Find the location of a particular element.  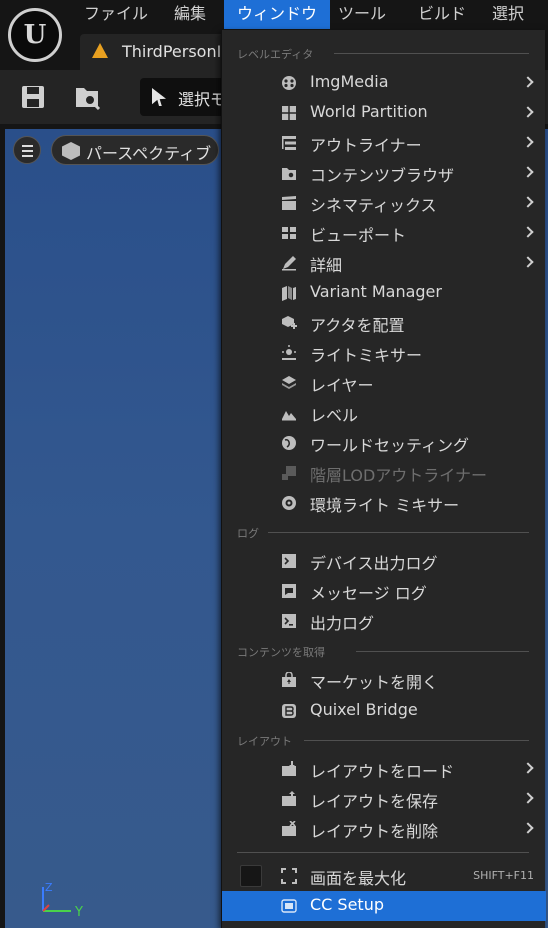

details-pencil-icon is located at coordinates (289, 263).